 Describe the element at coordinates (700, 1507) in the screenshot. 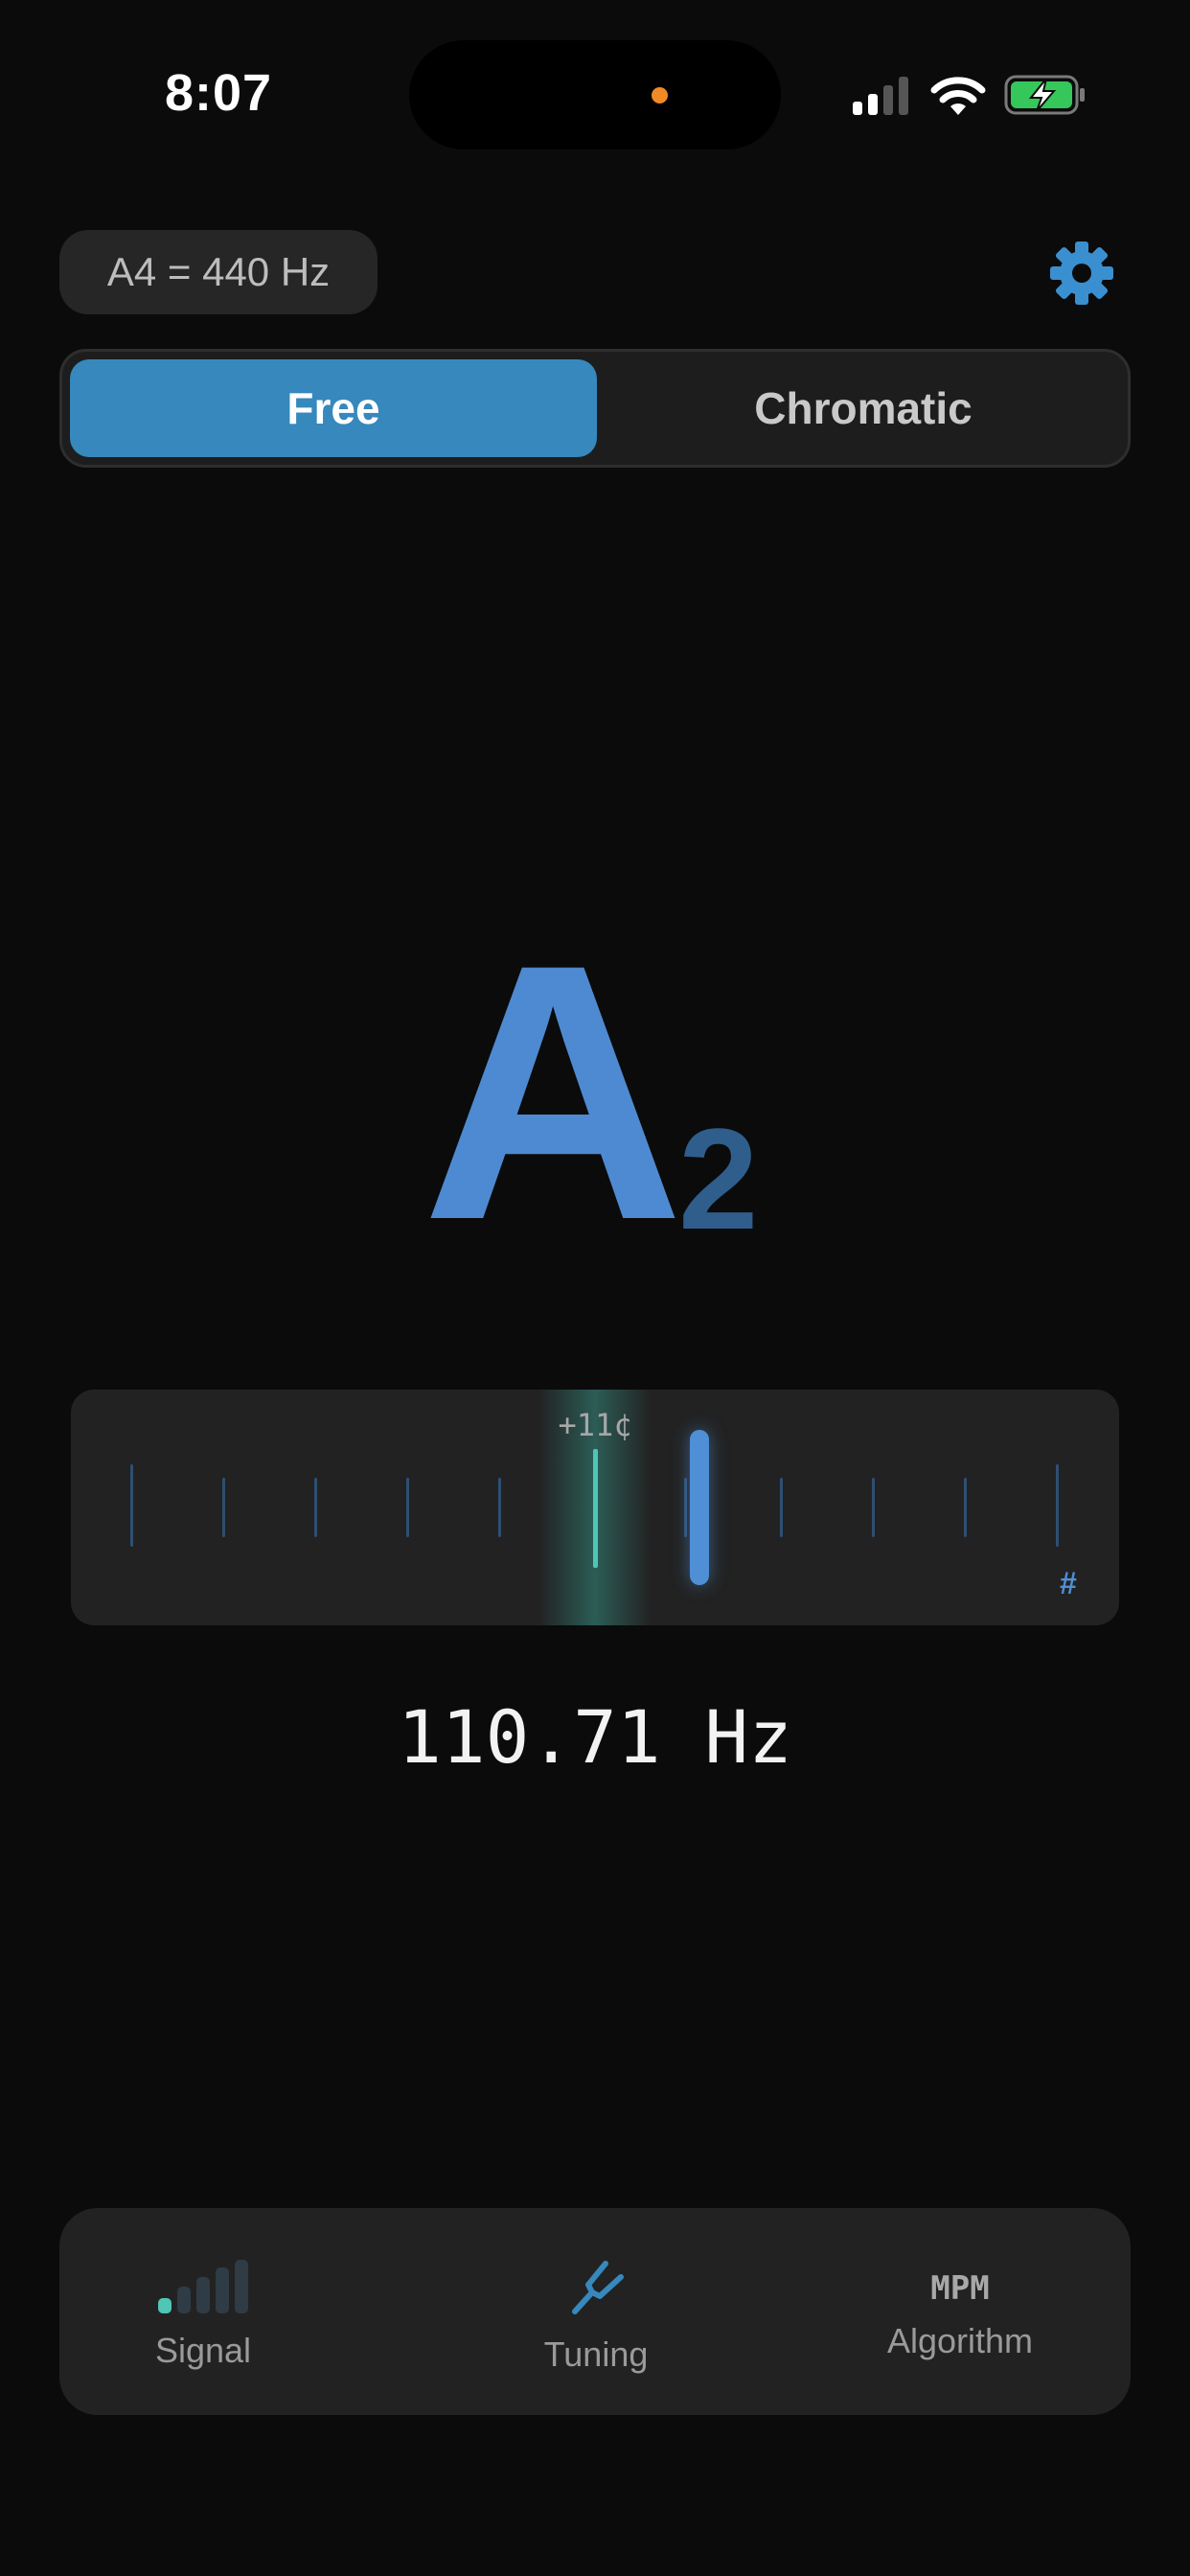

I see `meter-needle` at that location.